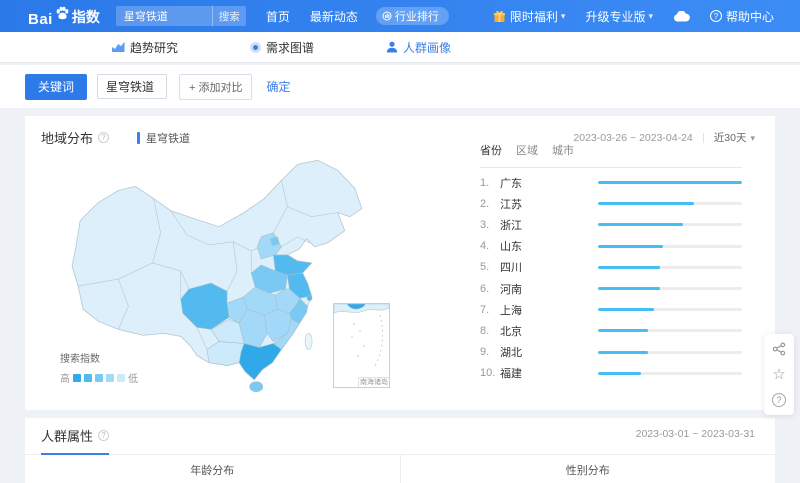 The height and width of the screenshot is (483, 800). Describe the element at coordinates (715, 16) in the screenshot. I see `help-circle-icon` at that location.